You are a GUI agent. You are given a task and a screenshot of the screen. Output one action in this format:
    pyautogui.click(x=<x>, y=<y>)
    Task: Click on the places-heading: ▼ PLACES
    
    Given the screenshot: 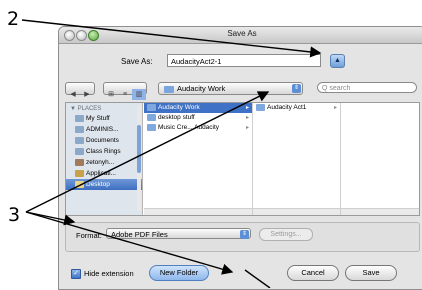 What is the action you would take?
    pyautogui.click(x=86, y=109)
    